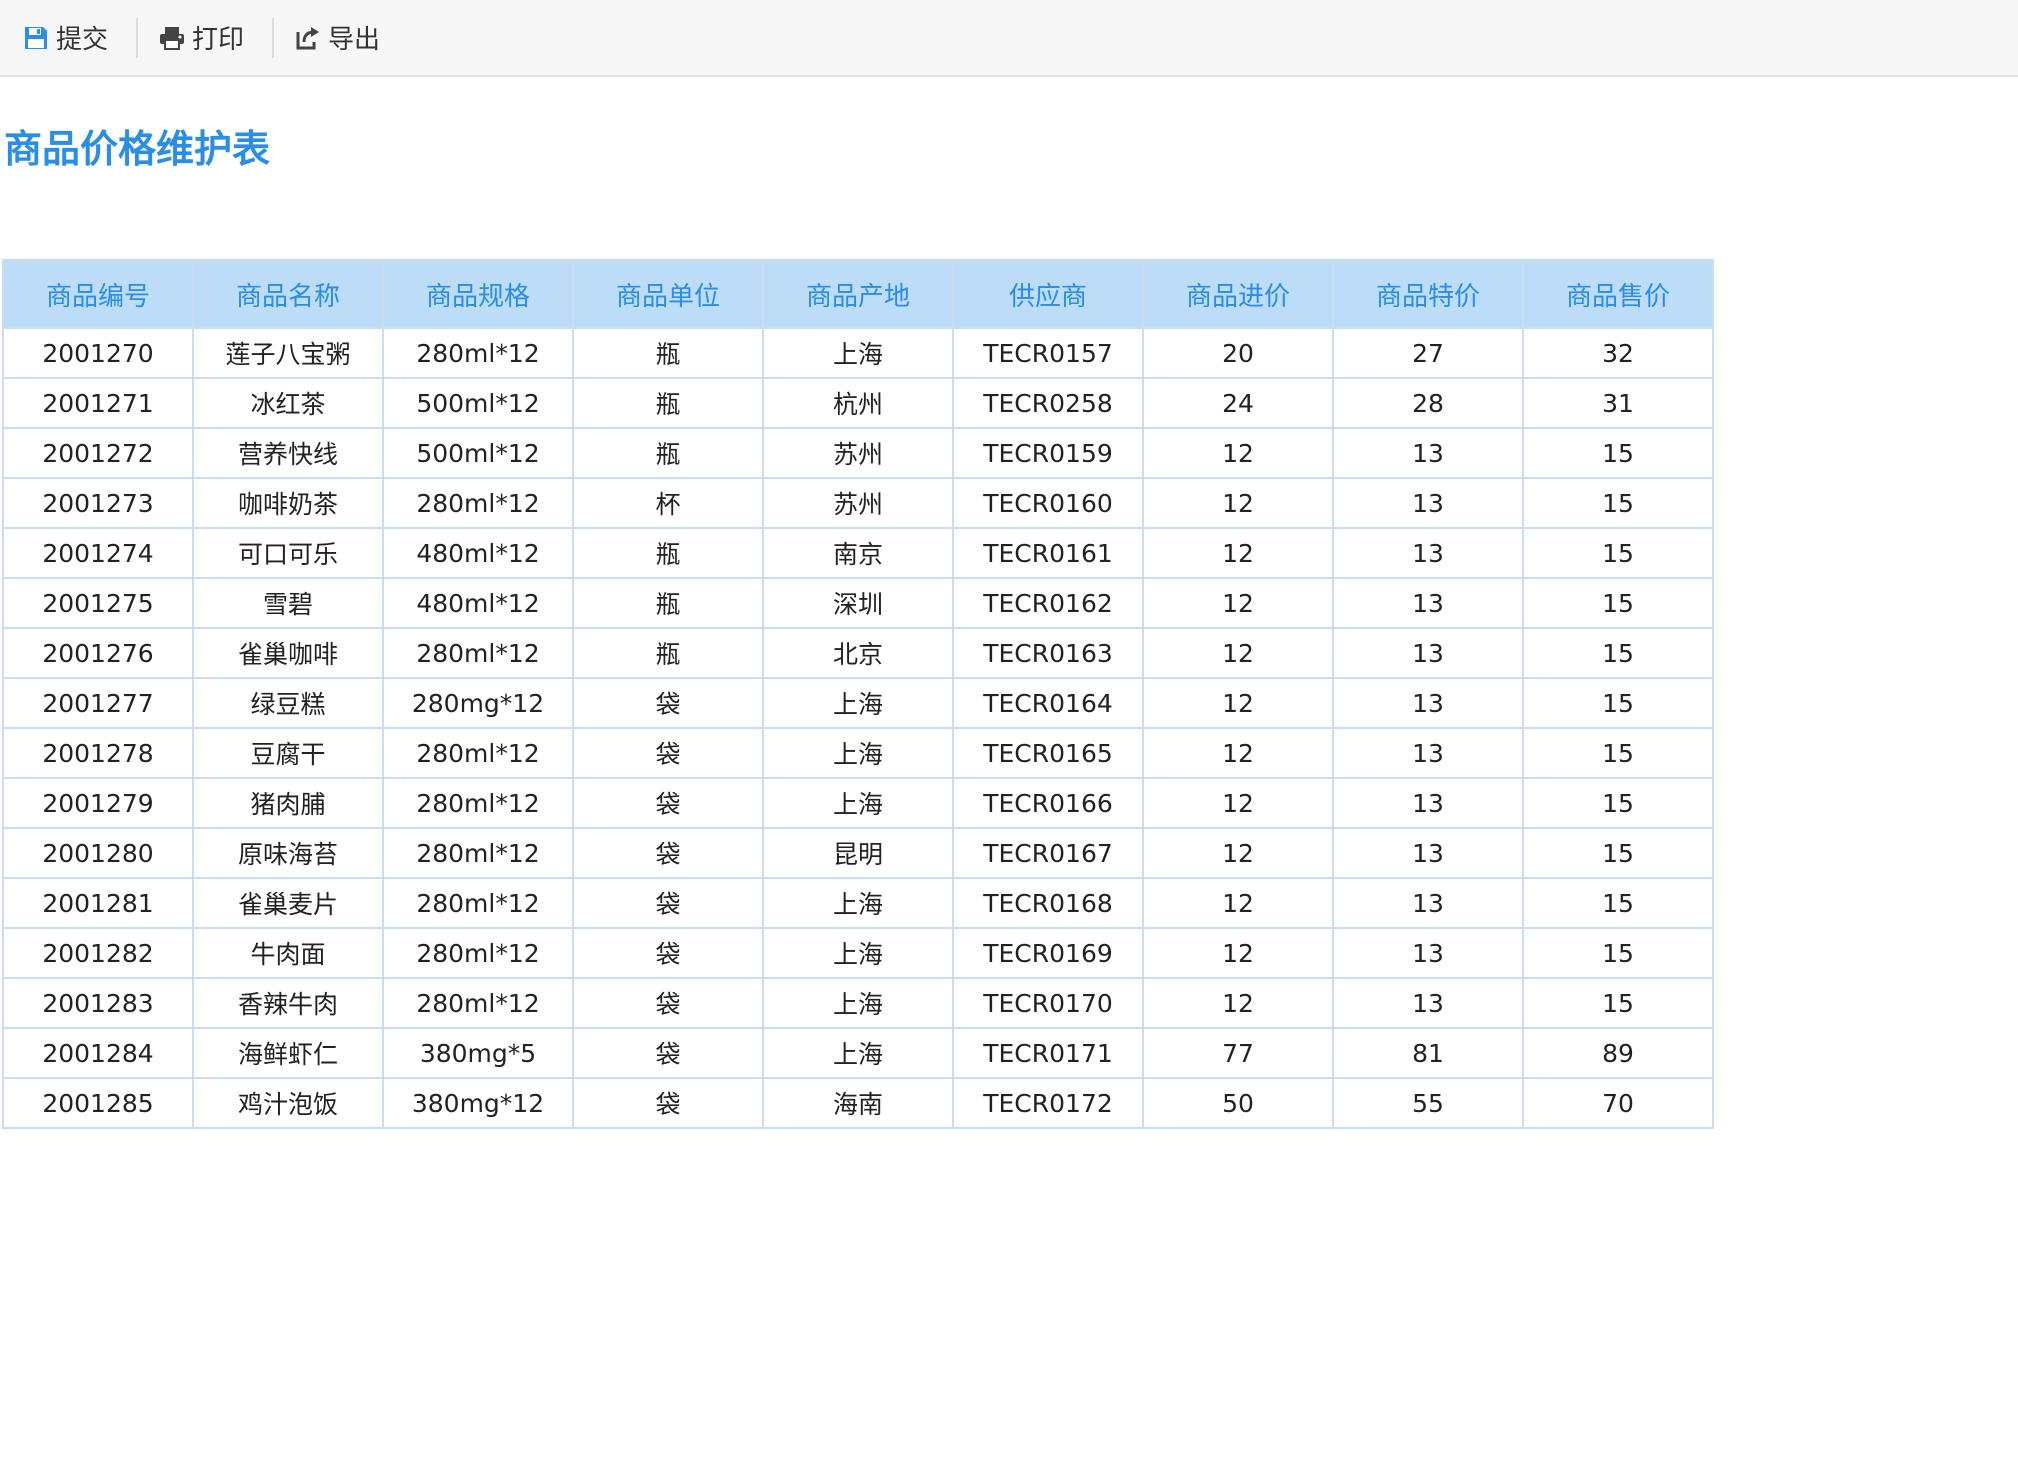 This screenshot has height=1474, width=2018. What do you see at coordinates (98, 953) in the screenshot?
I see `cell-code: 2001282` at bounding box center [98, 953].